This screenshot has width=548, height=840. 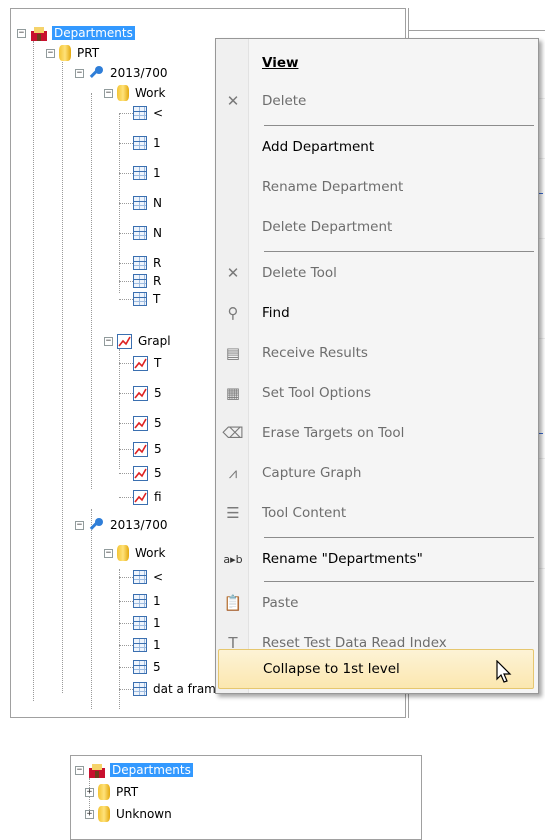 What do you see at coordinates (73, 53) in the screenshot?
I see `tree-node-prt: − PRT` at bounding box center [73, 53].